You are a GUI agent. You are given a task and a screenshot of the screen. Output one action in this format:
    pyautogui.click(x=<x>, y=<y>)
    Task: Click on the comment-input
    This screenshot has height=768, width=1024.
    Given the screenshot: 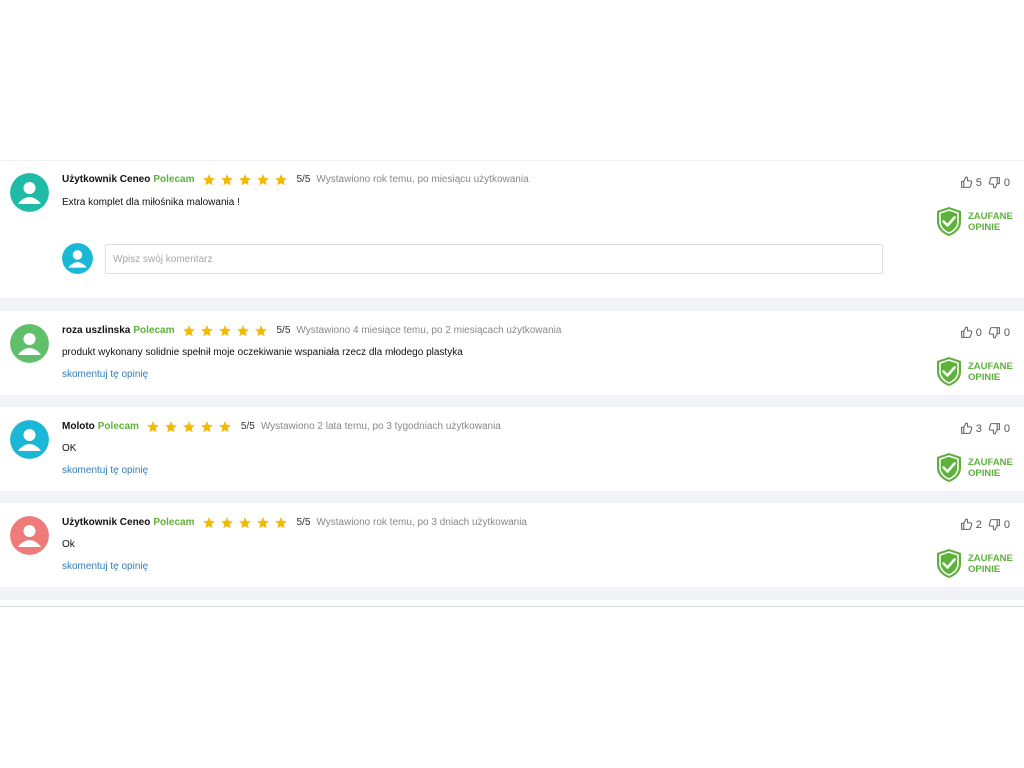 What is the action you would take?
    pyautogui.click(x=494, y=259)
    